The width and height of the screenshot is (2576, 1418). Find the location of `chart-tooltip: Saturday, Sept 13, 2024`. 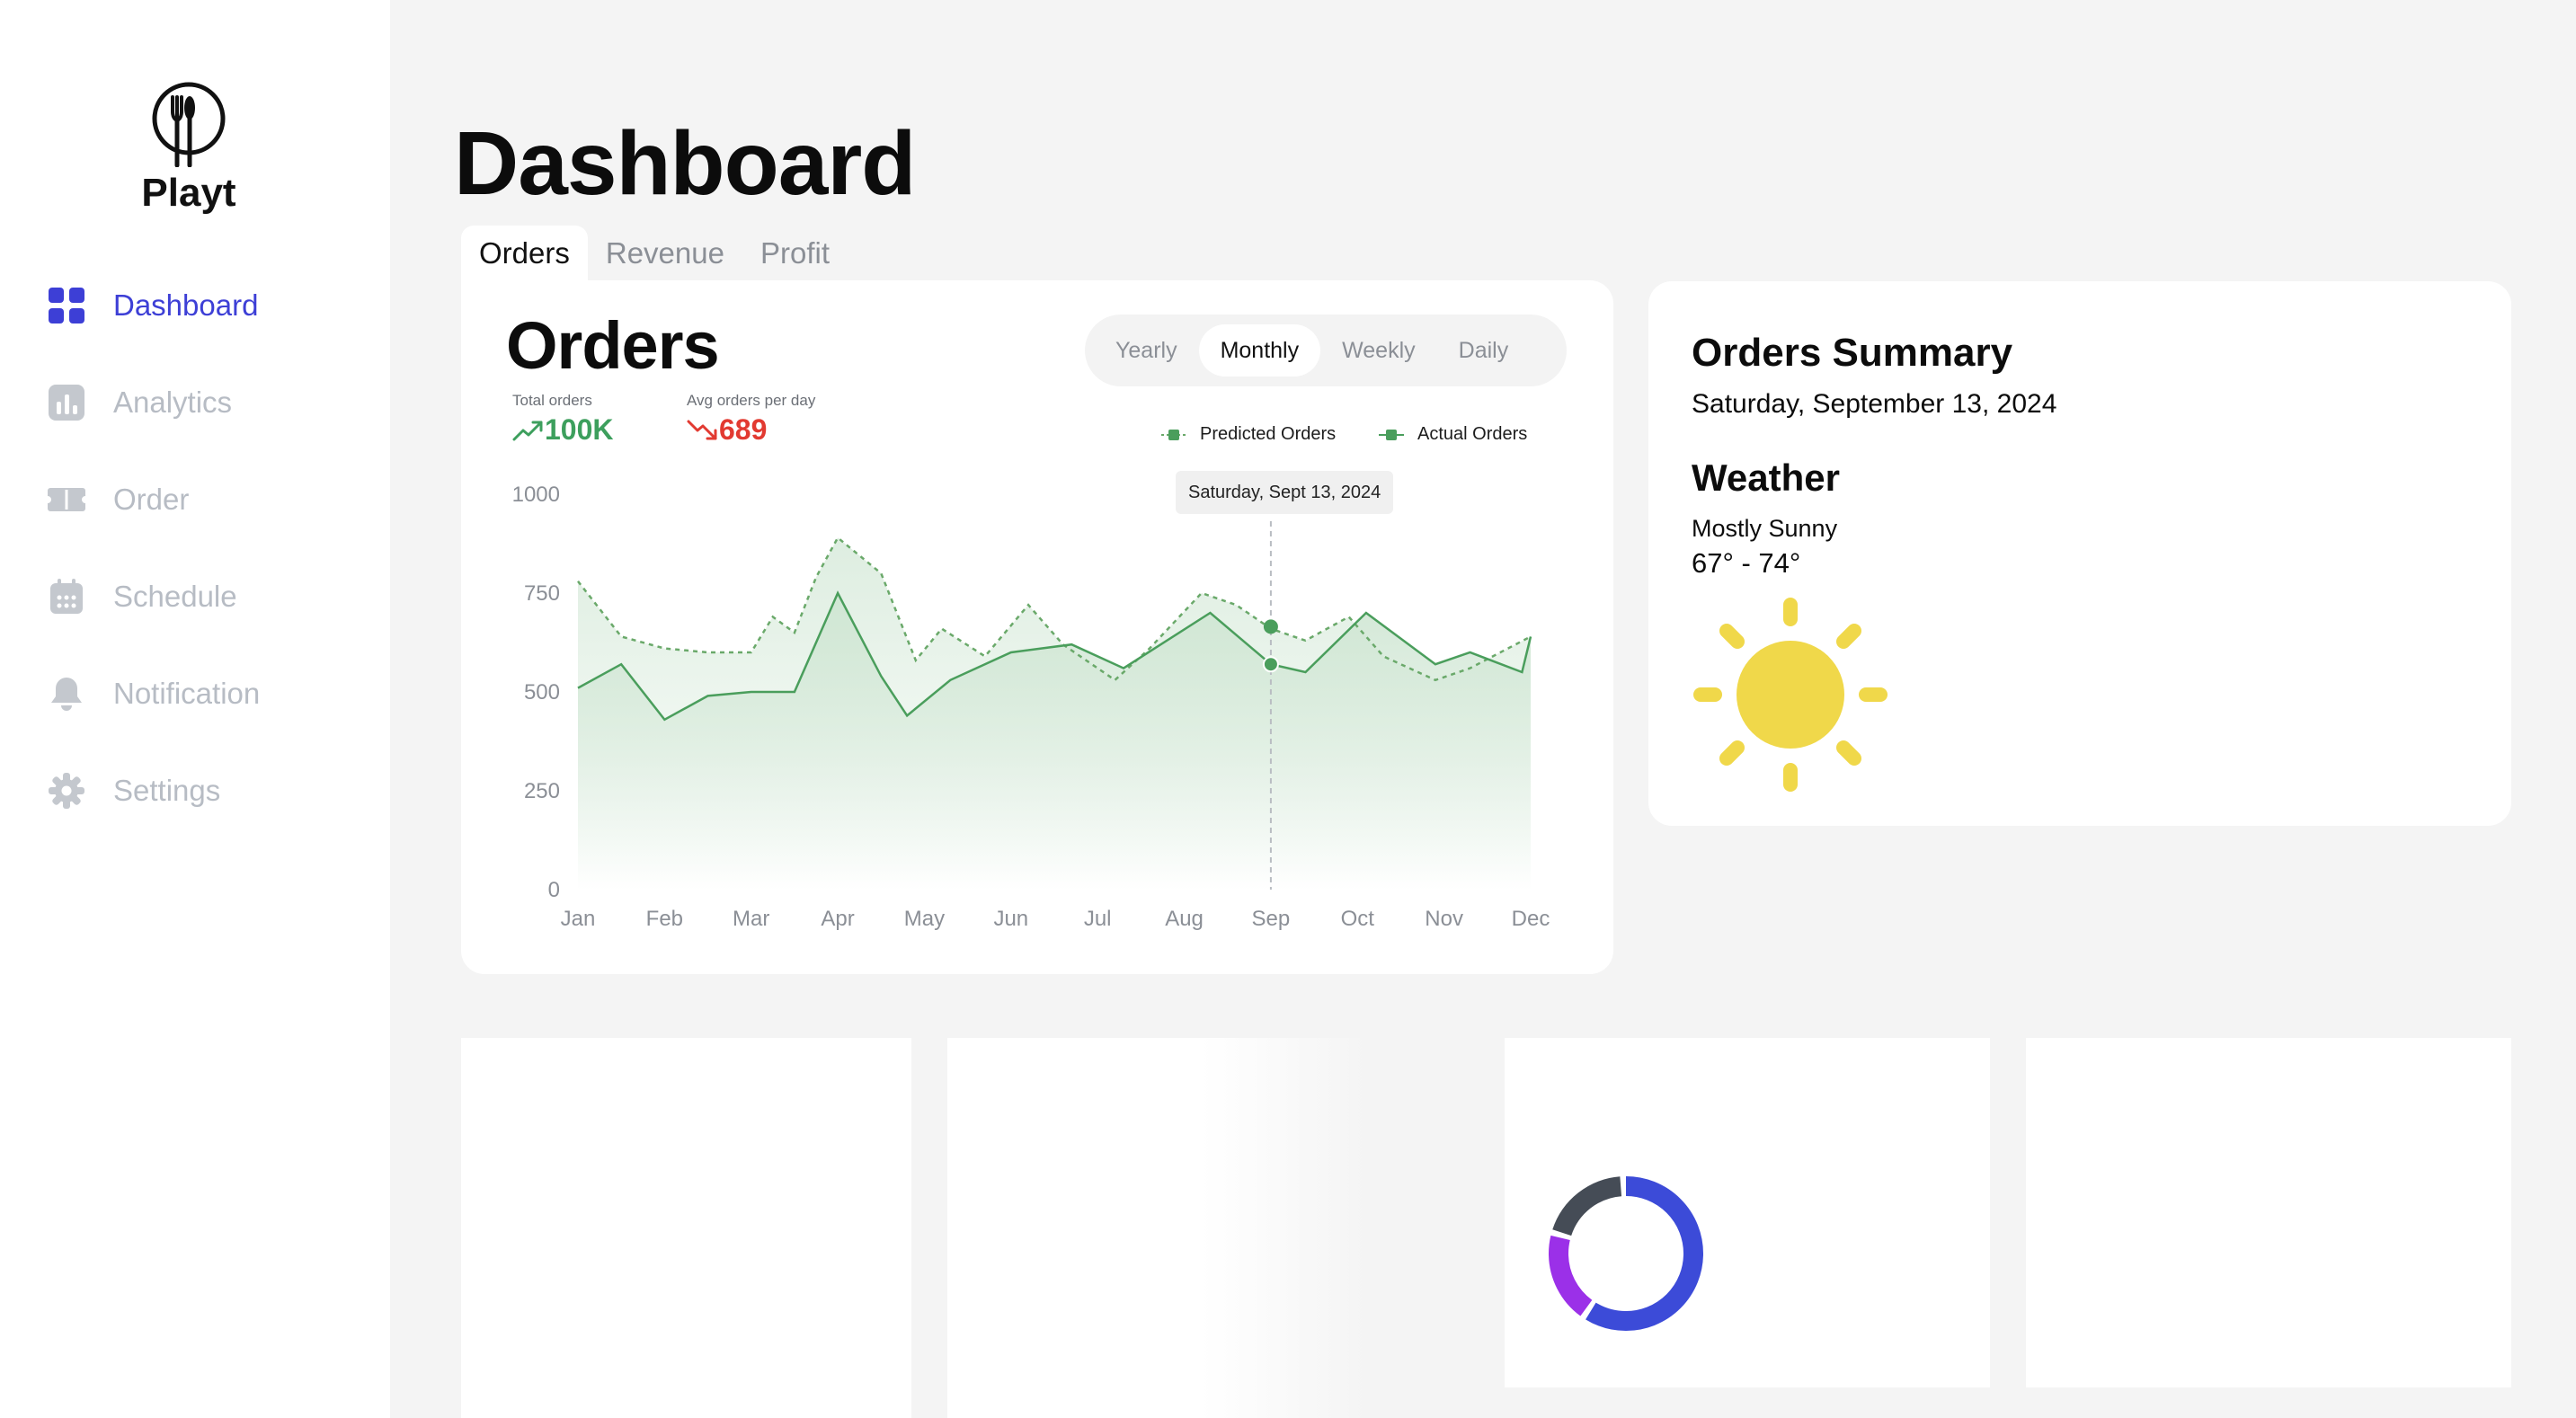

chart-tooltip: Saturday, Sept 13, 2024 is located at coordinates (1285, 492).